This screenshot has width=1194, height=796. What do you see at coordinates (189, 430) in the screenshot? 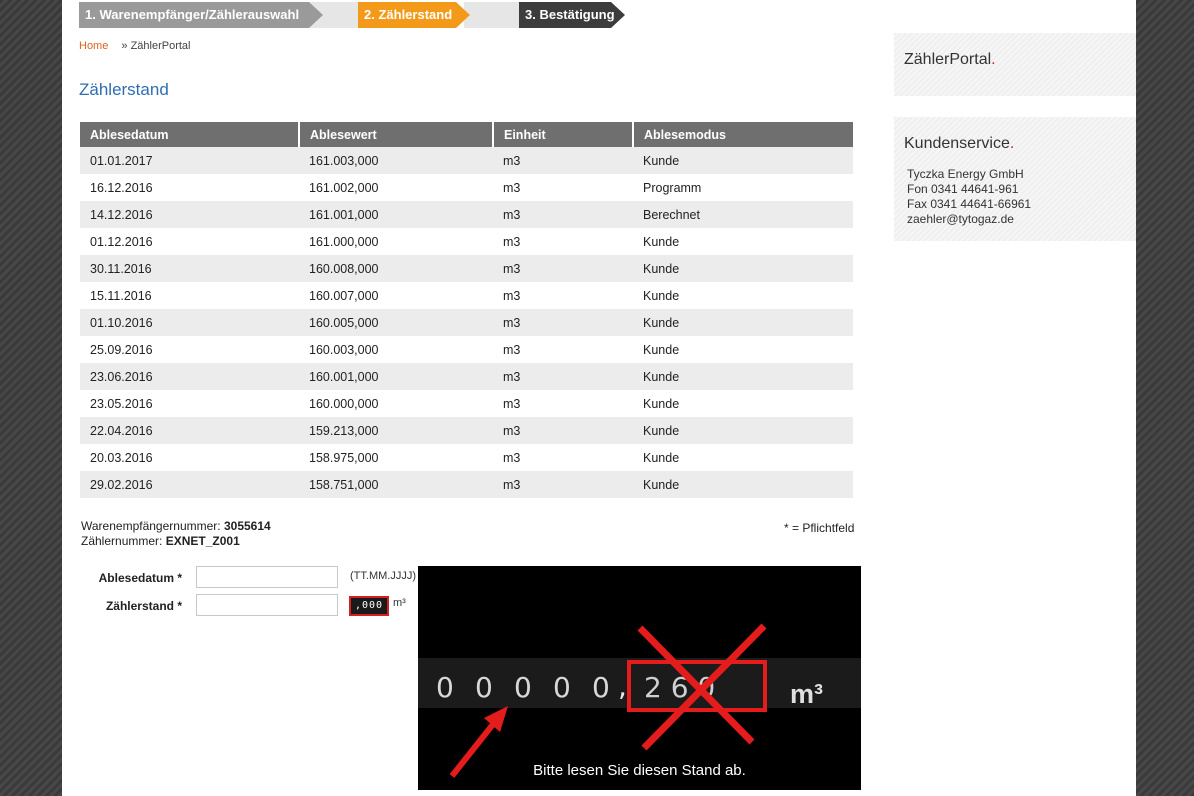
I see `cell-date: 22.04.2016` at bounding box center [189, 430].